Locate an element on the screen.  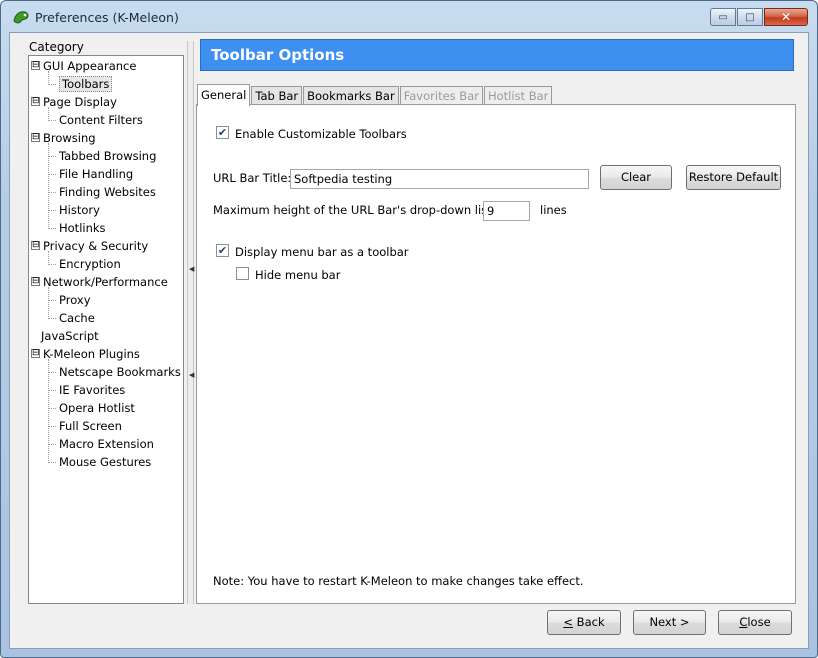
category-heading: Category is located at coordinates (56, 47).